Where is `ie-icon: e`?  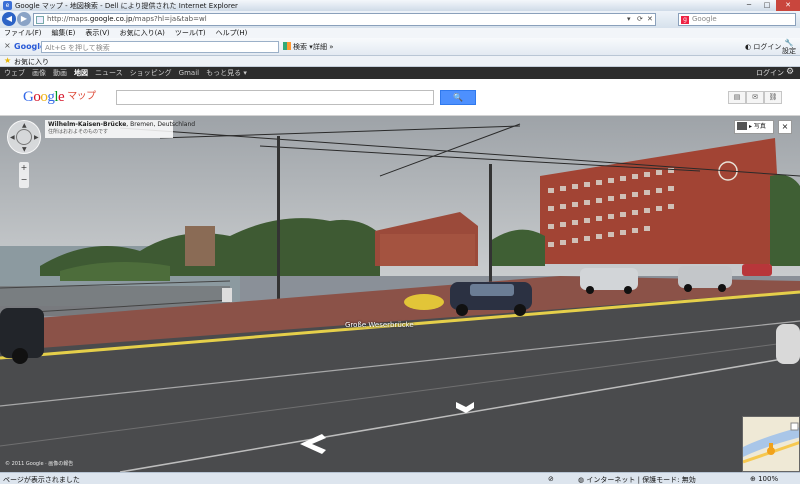
ie-icon: e is located at coordinates (7, 5).